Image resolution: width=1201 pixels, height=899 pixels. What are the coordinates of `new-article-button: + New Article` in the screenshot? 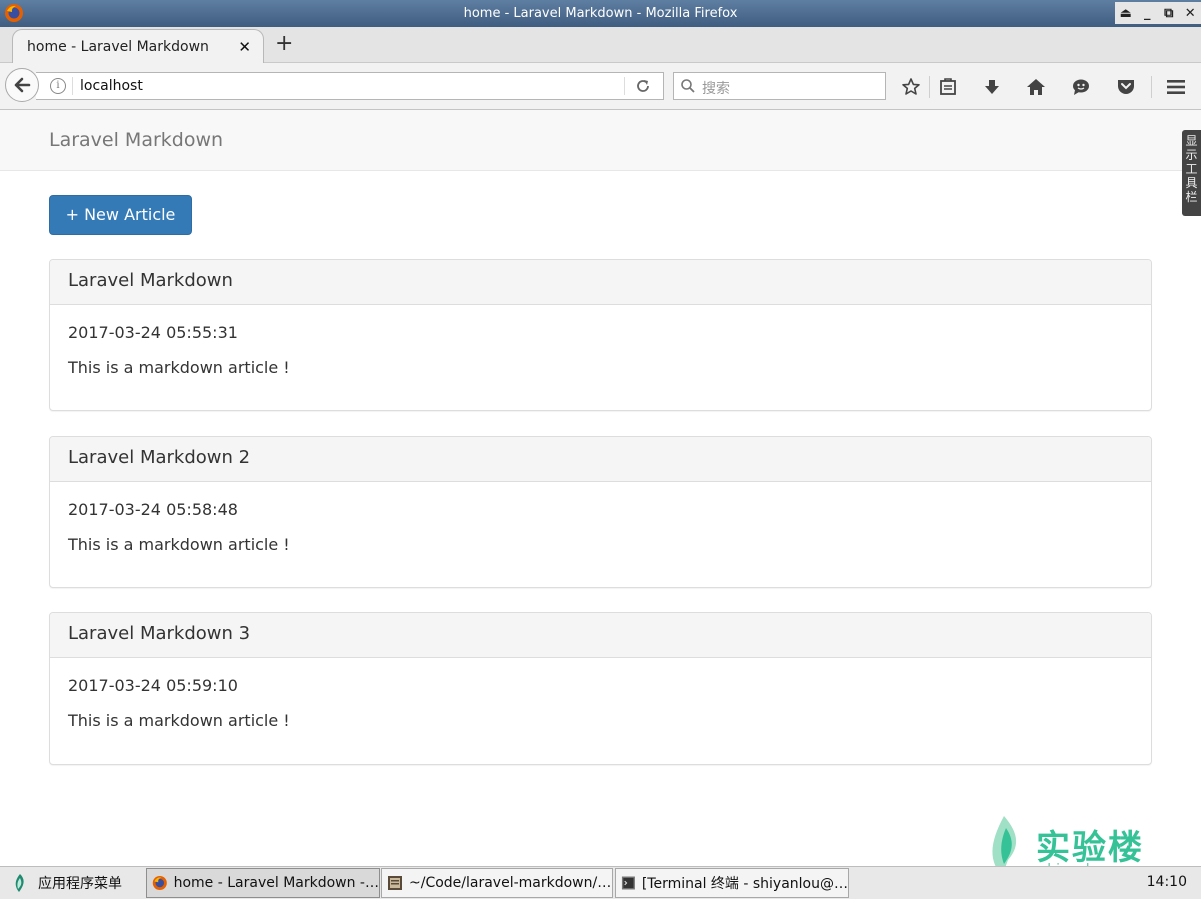 It's located at (120, 215).